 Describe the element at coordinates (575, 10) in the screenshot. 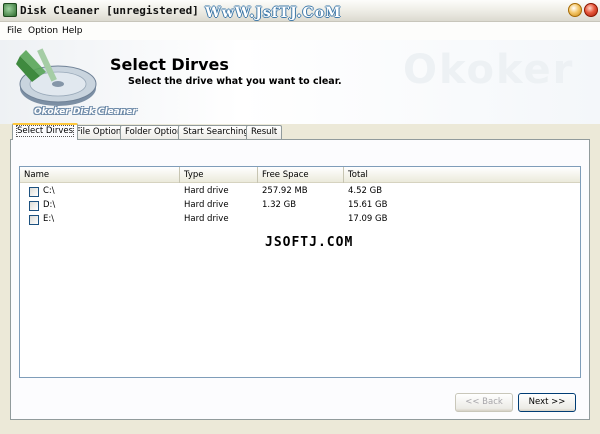

I see `minimize-button` at that location.